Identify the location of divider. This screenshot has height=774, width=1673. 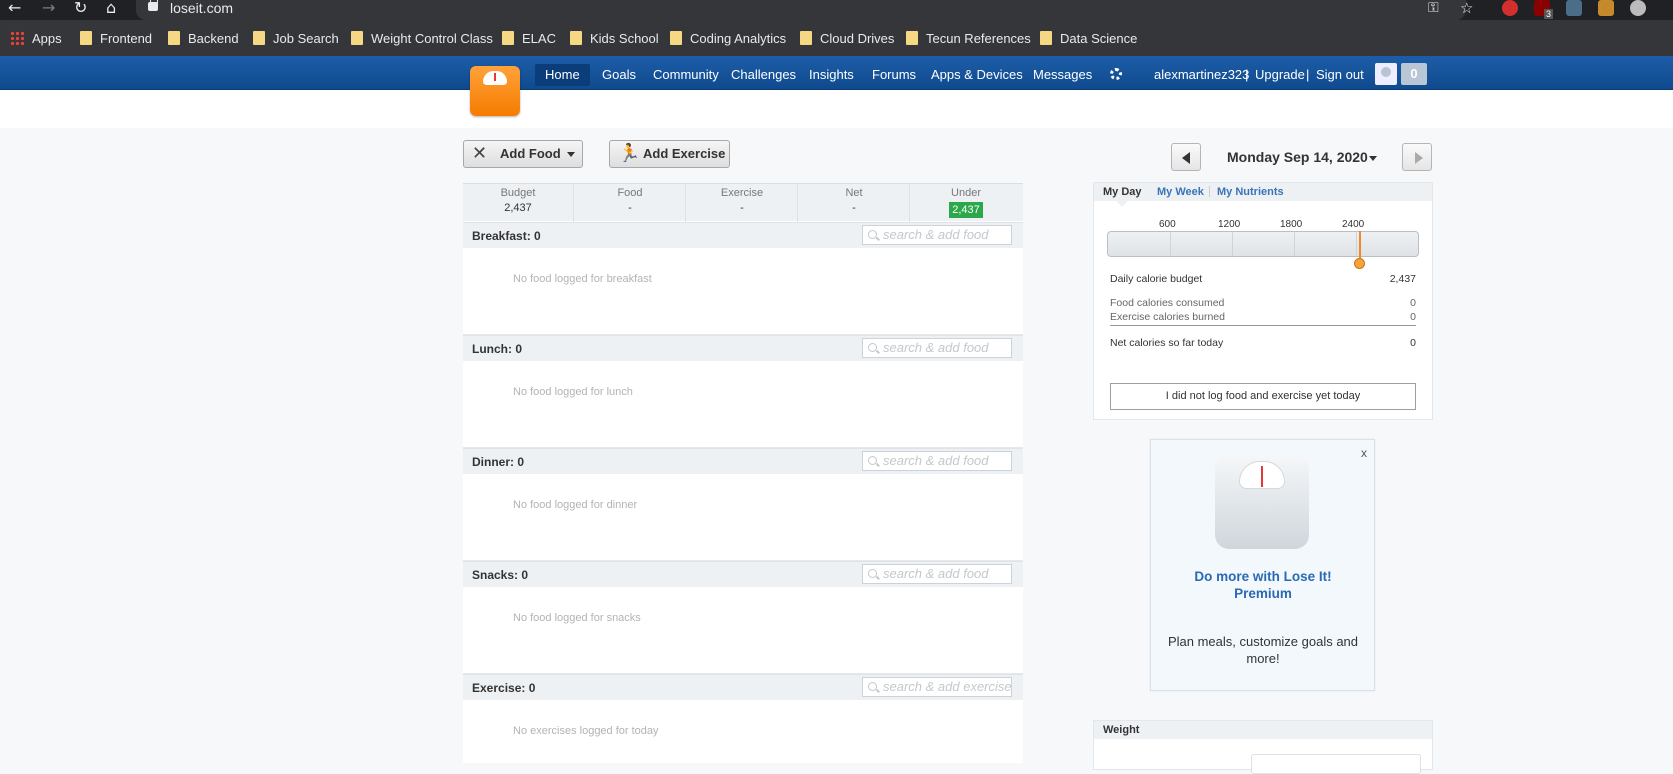
(1263, 325).